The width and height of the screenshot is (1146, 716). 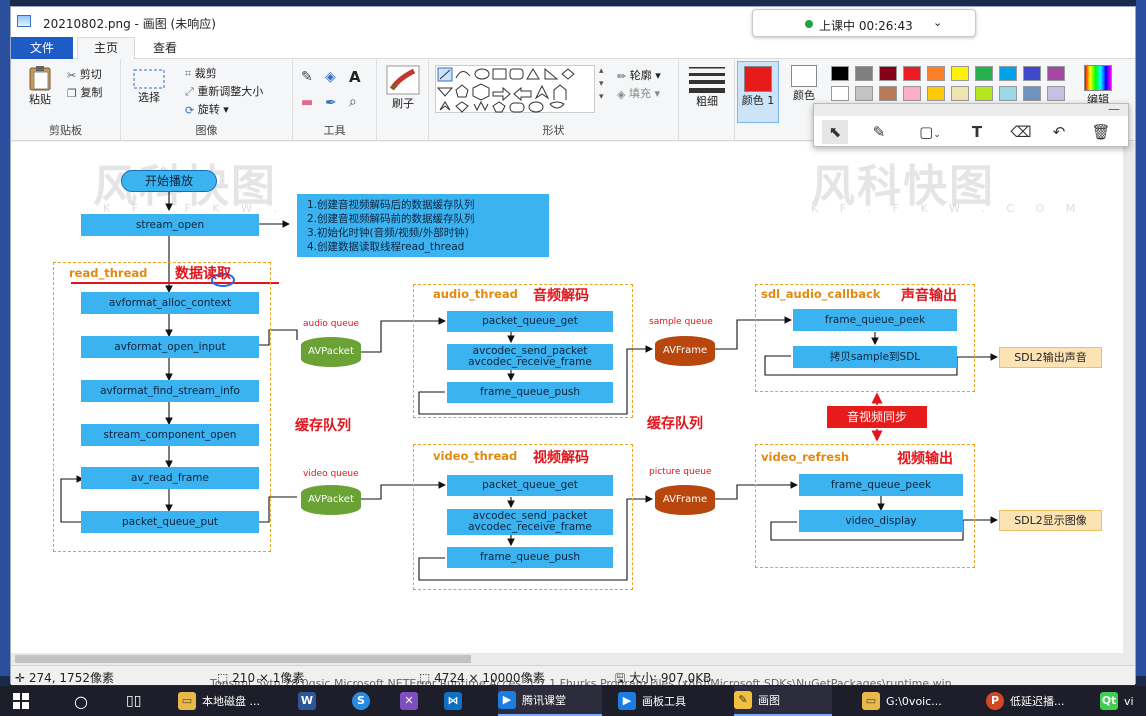 What do you see at coordinates (681, 322) in the screenshot?
I see `sample-queue-label: sample queue` at bounding box center [681, 322].